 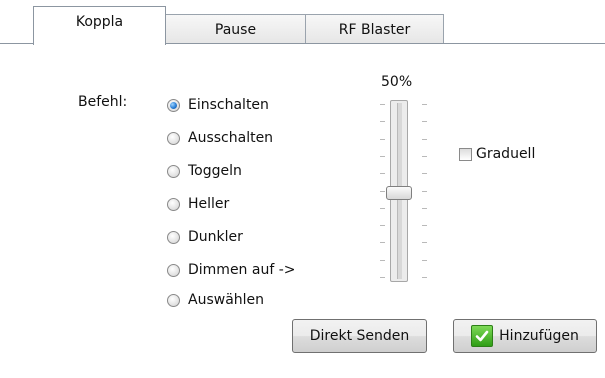 What do you see at coordinates (103, 102) in the screenshot?
I see `command-label: Befehl:` at bounding box center [103, 102].